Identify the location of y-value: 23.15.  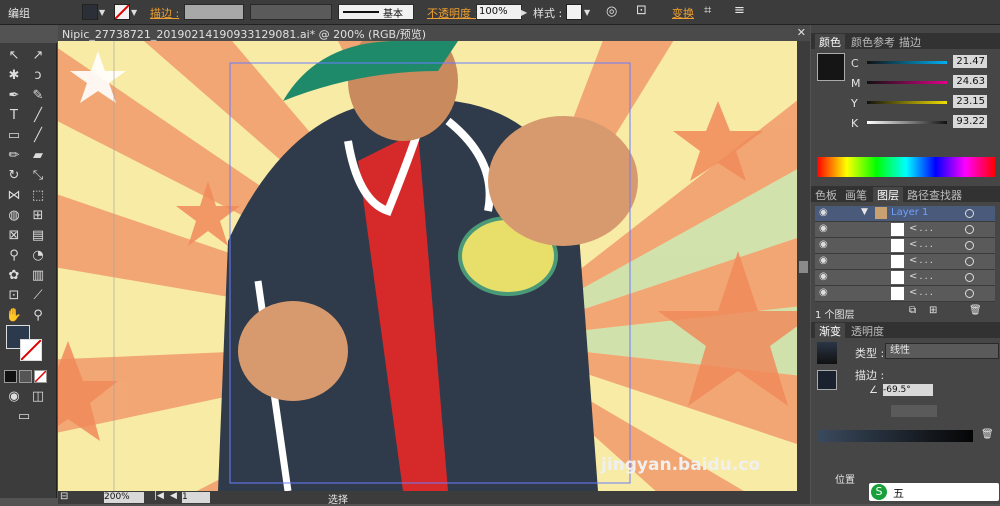
(970, 101).